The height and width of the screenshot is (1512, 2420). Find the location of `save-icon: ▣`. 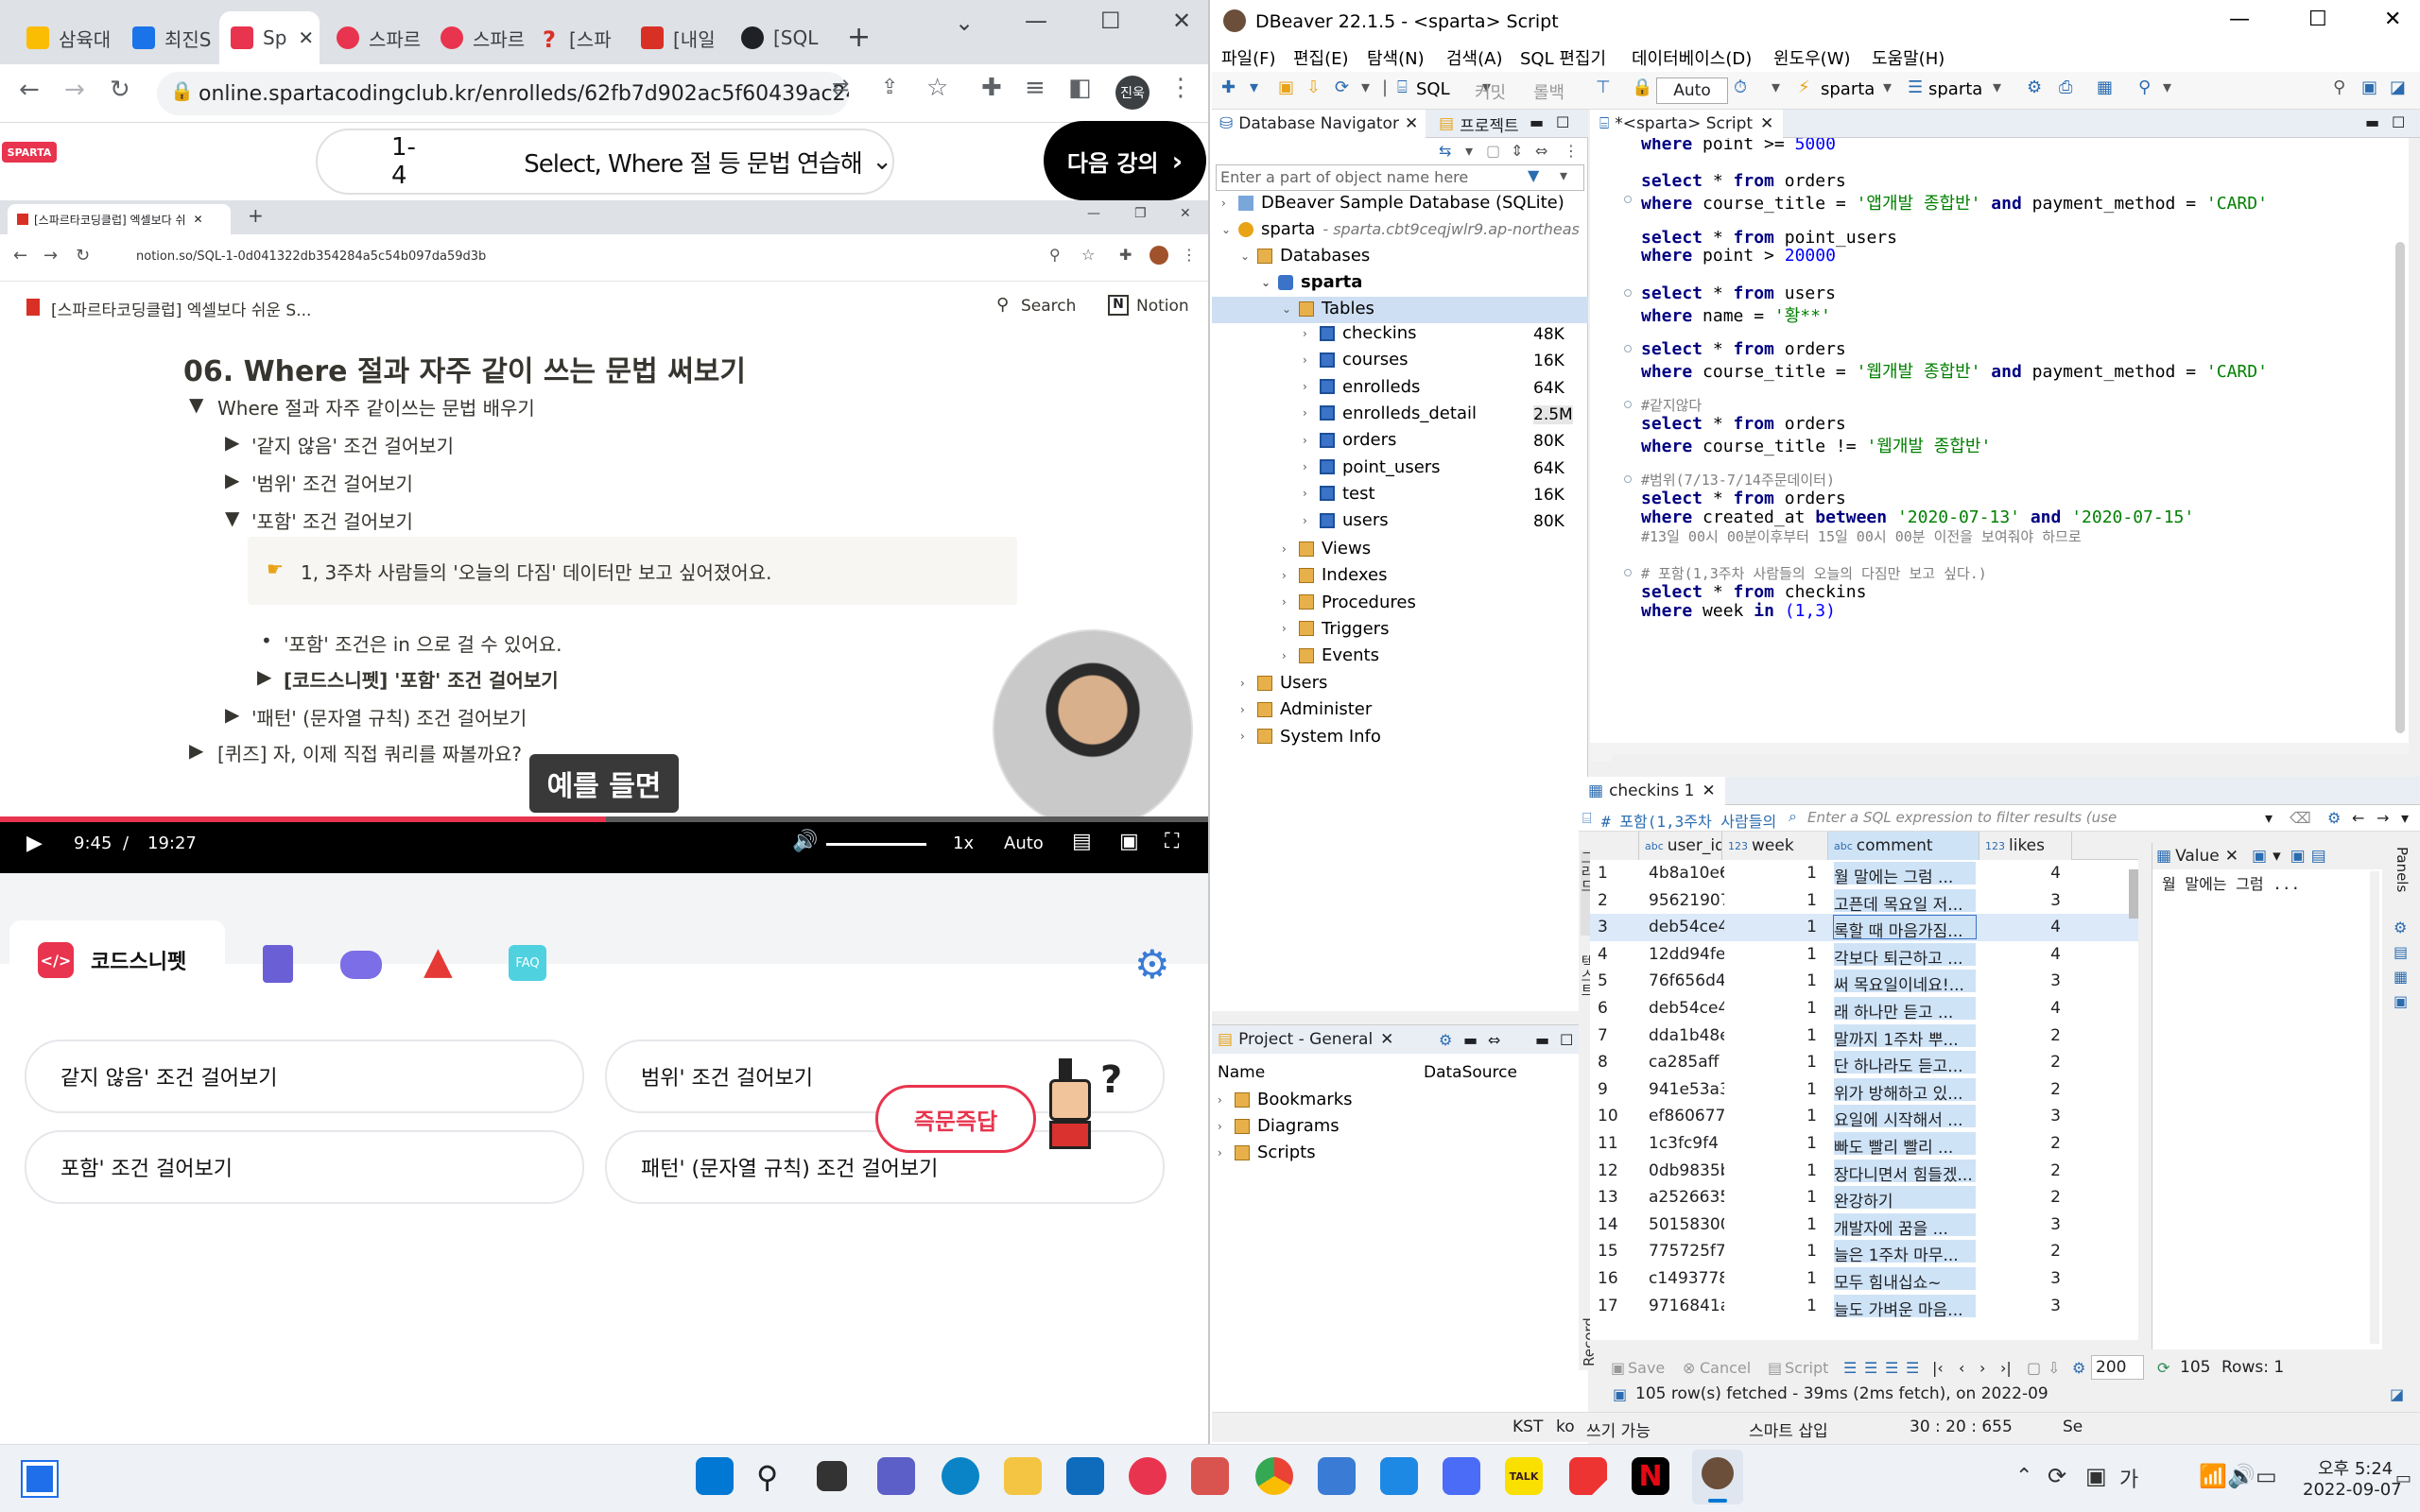

save-icon: ▣ is located at coordinates (2298, 856).